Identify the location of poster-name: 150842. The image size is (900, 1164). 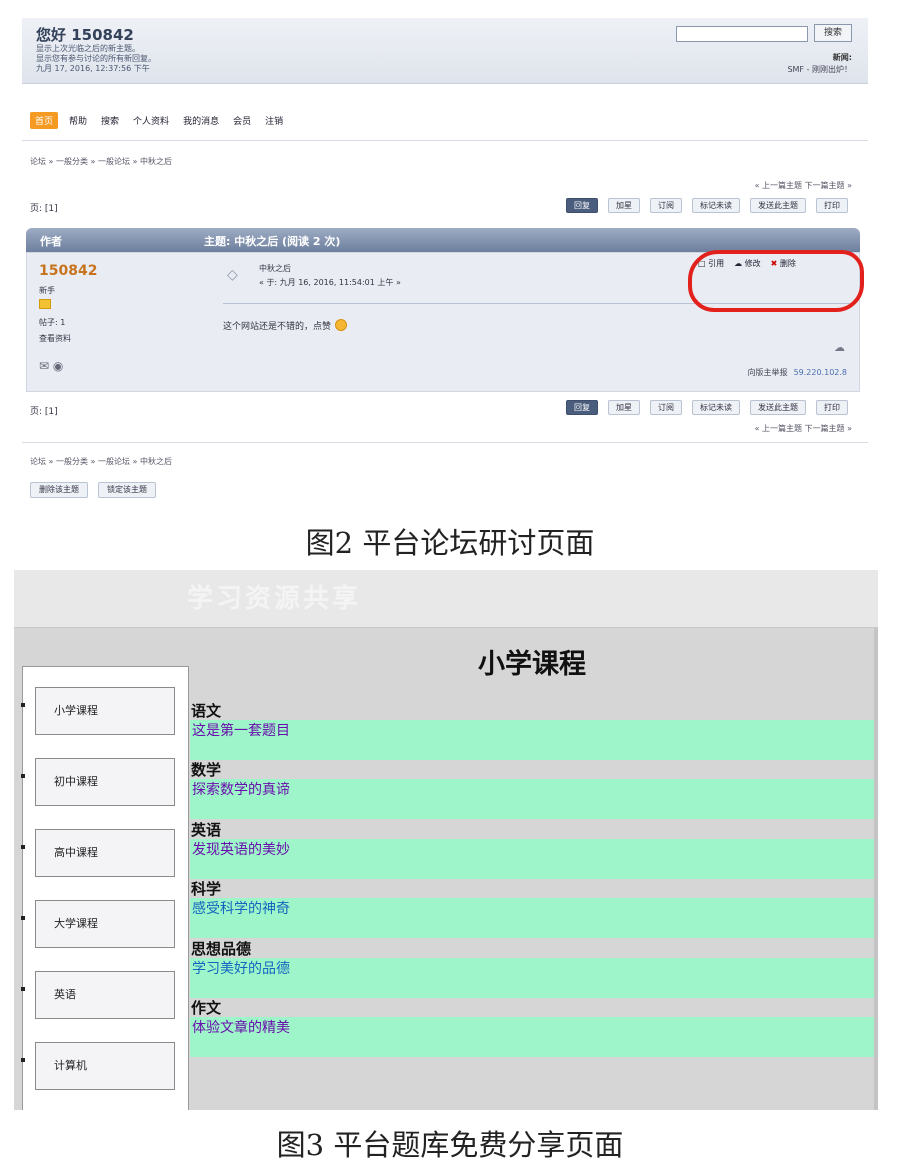
(68, 271).